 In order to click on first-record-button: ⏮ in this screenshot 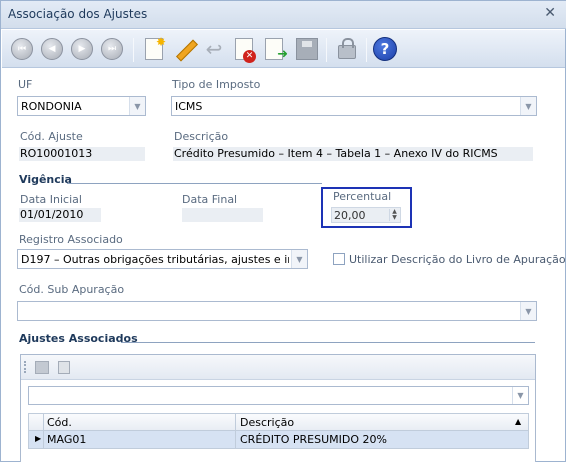, I will do `click(22, 49)`.